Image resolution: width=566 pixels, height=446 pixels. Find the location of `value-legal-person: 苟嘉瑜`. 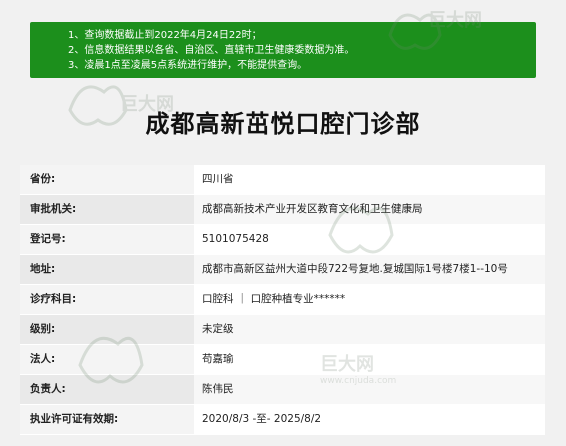

value-legal-person: 苟嘉瑜 is located at coordinates (369, 359).